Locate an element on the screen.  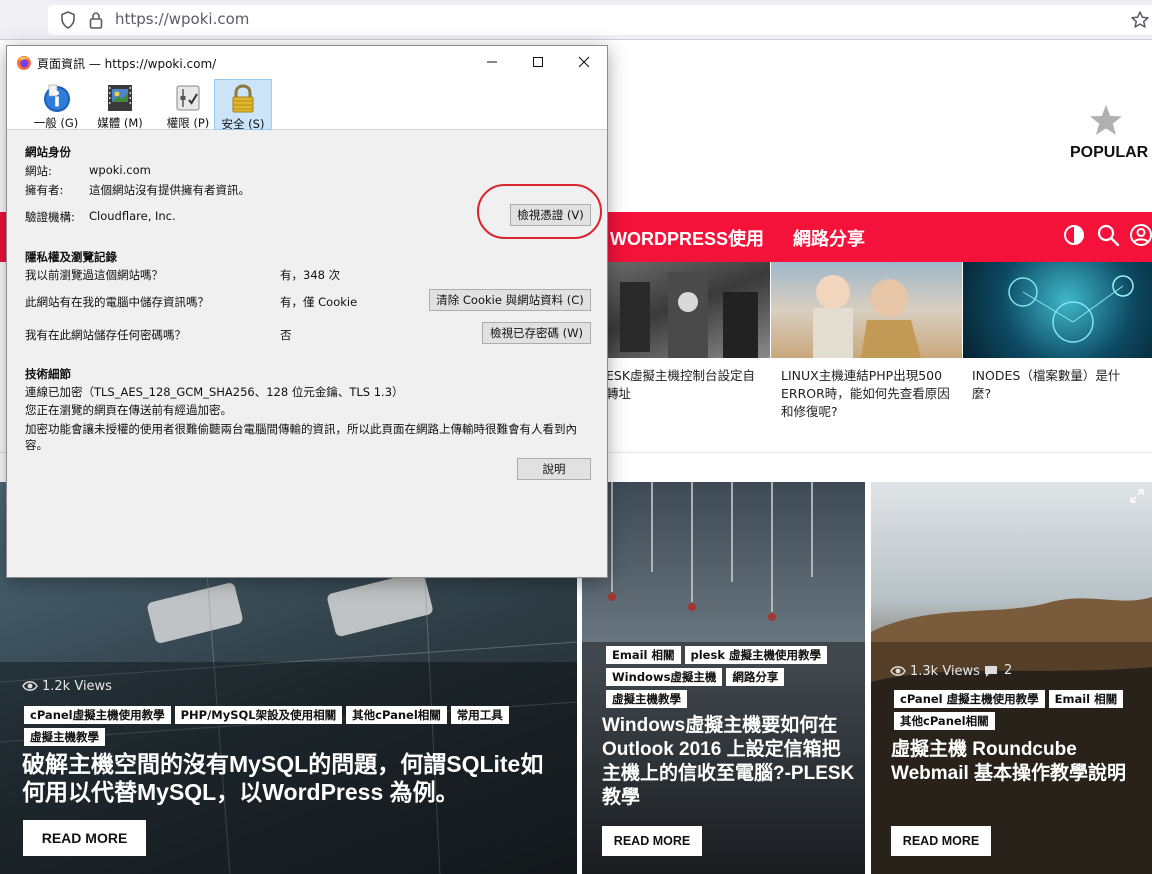
maximize-button is located at coordinates (538, 62).